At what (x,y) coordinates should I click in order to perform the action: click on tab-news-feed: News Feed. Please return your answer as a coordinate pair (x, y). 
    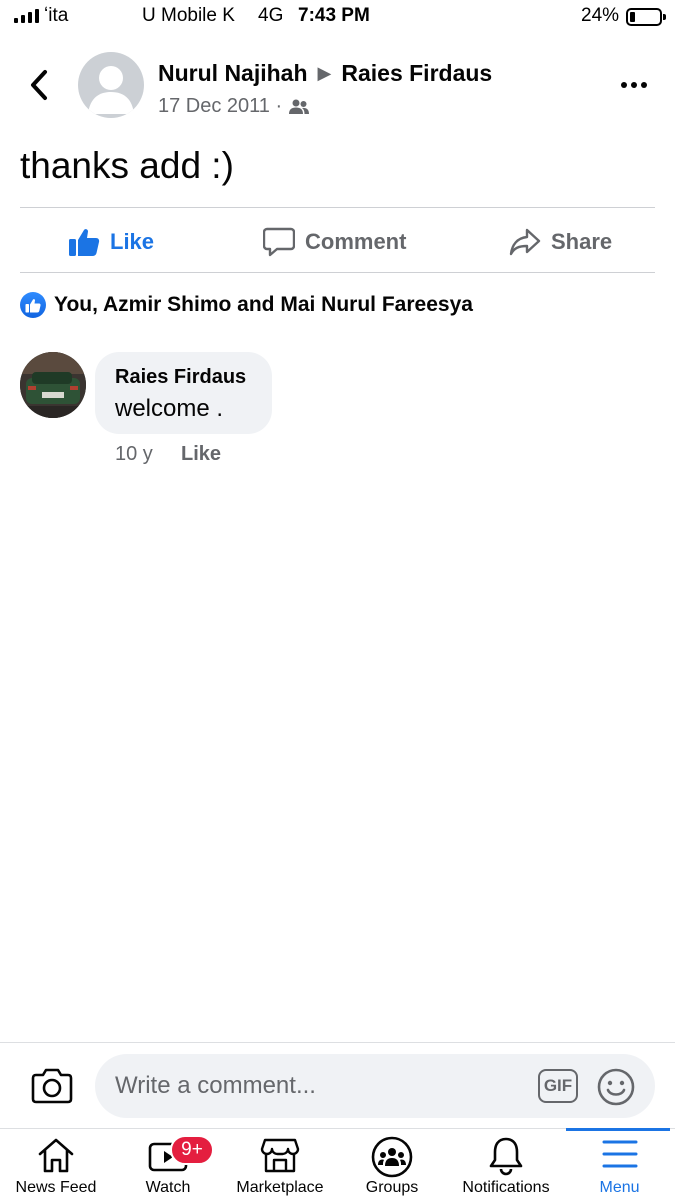
    Looking at the image, I should click on (56, 1165).